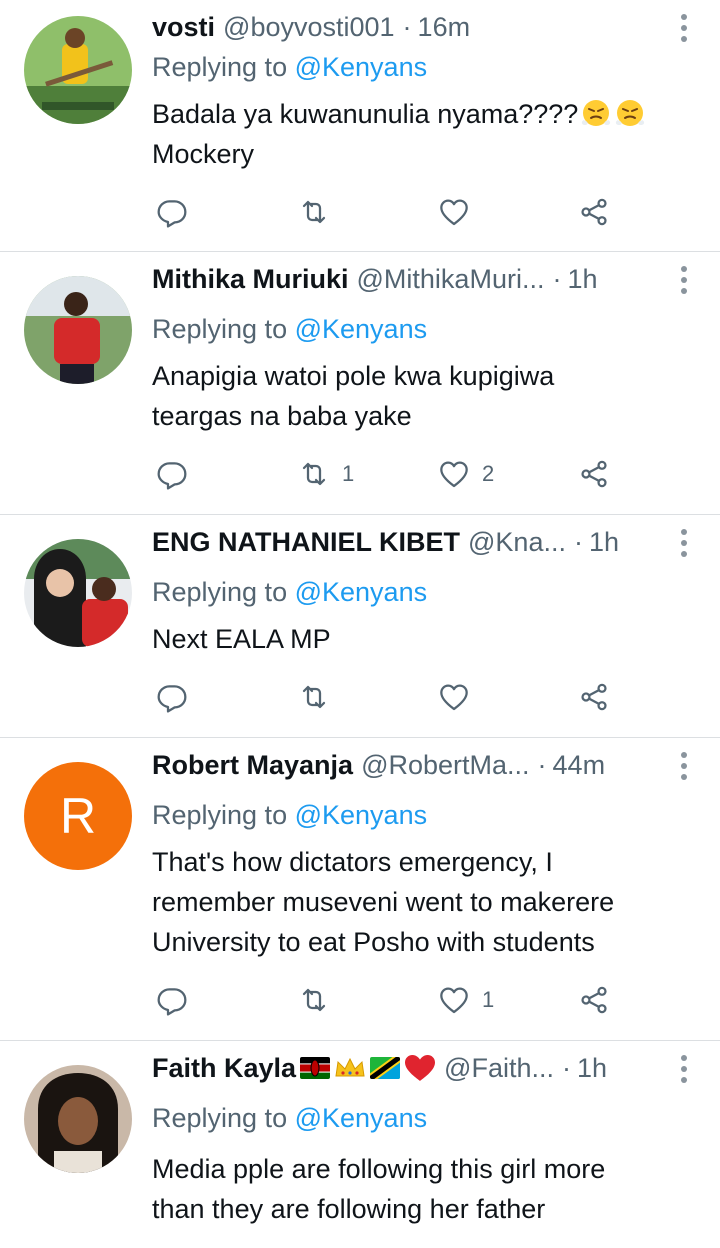 The height and width of the screenshot is (1248, 720). I want to click on display-name: Mithika Muriuki, so click(250, 279).